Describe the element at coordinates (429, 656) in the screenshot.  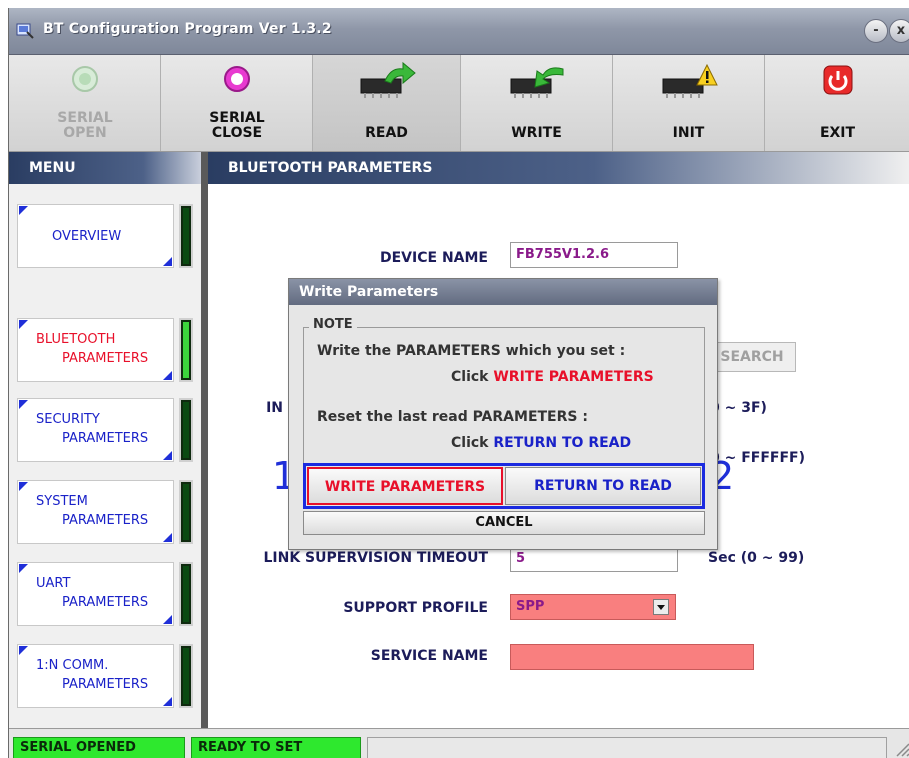
I see `service-name-label: SERVICE NAME` at that location.